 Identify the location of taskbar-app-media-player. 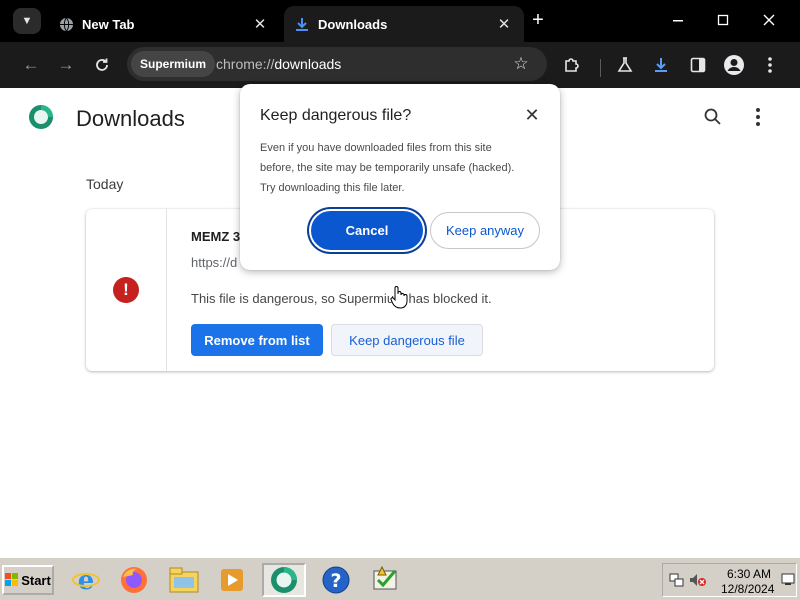
(232, 580).